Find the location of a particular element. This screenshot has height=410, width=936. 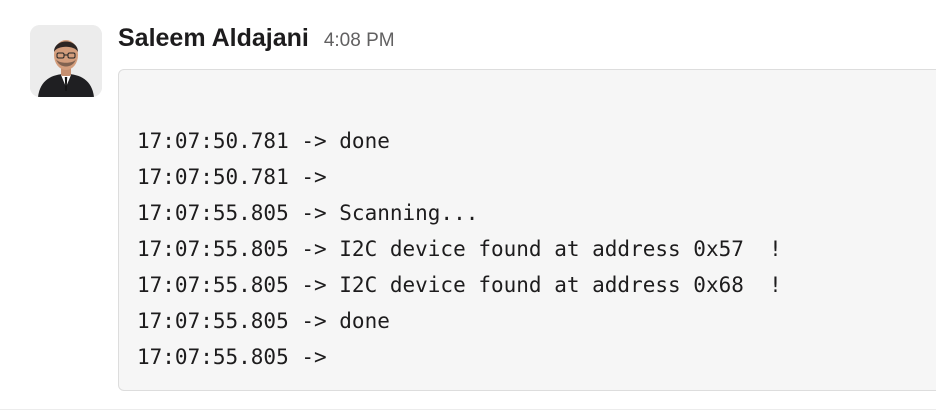

avatar is located at coordinates (66, 61).